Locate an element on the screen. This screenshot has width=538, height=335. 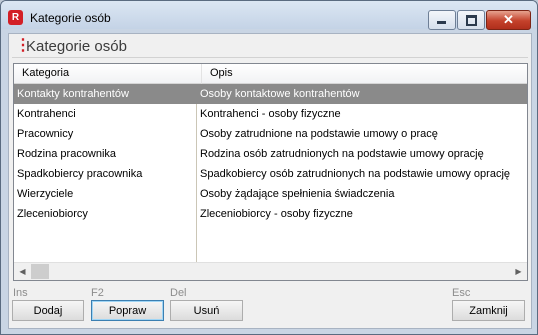
cell-kategoria: Spadkobiercy pracownika is located at coordinates (80, 174).